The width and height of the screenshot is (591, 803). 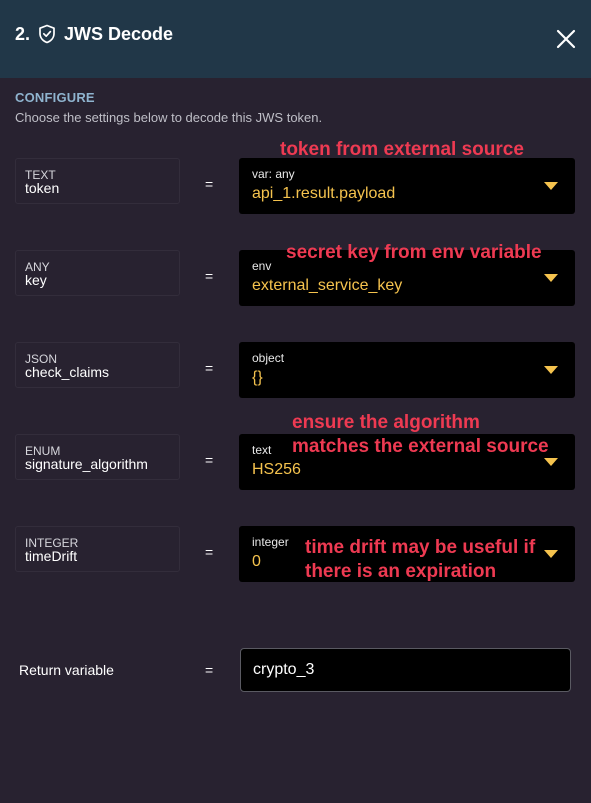 I want to click on param-name: key, so click(x=36, y=280).